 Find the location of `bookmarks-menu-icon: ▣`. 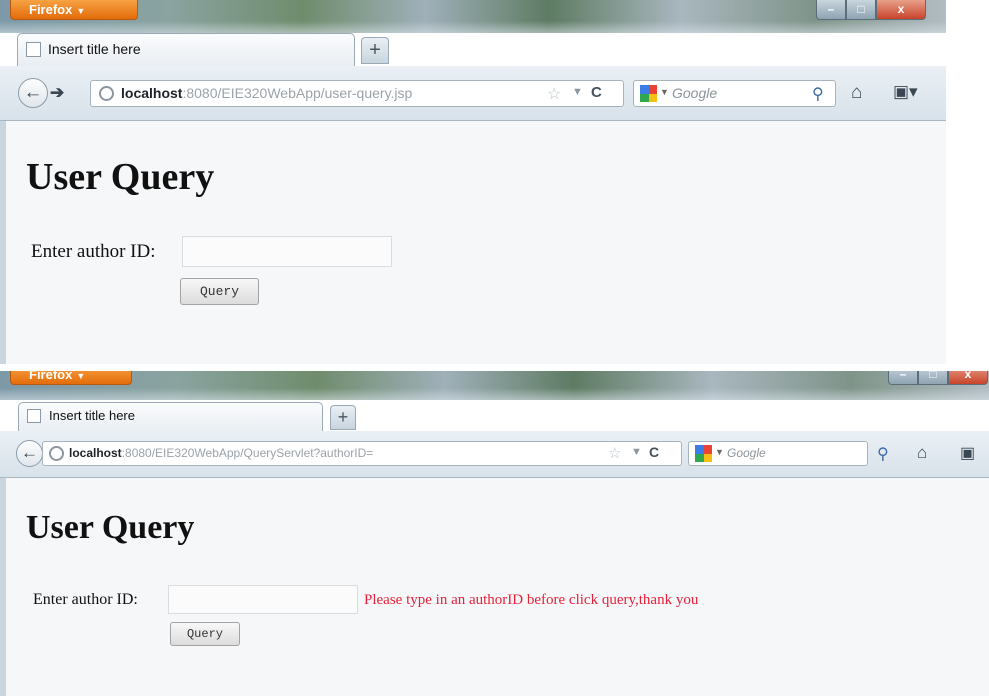

bookmarks-menu-icon: ▣ is located at coordinates (967, 453).